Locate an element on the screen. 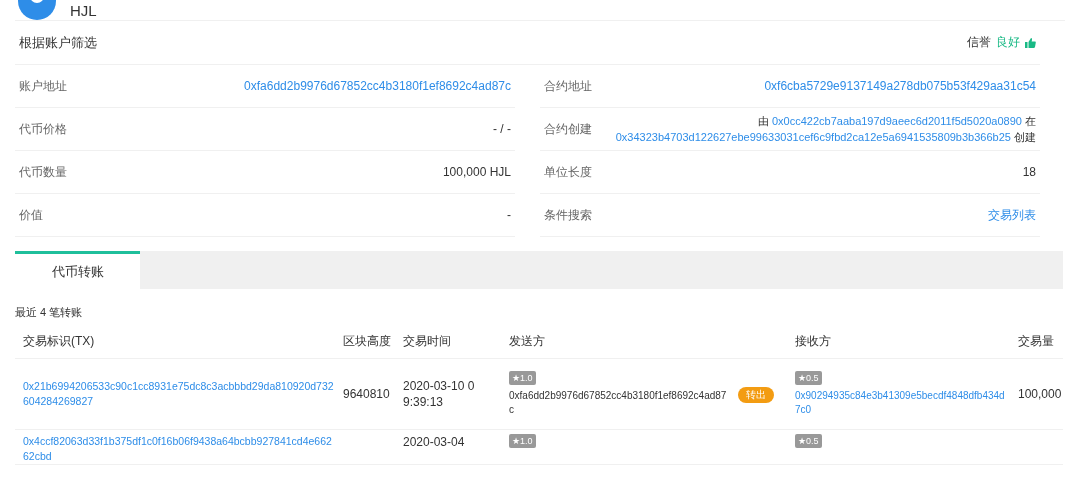 This screenshot has width=1080, height=482. address-link: 0xf6cba5729e9137149a278db075b53f429aa31c54 is located at coordinates (900, 86).